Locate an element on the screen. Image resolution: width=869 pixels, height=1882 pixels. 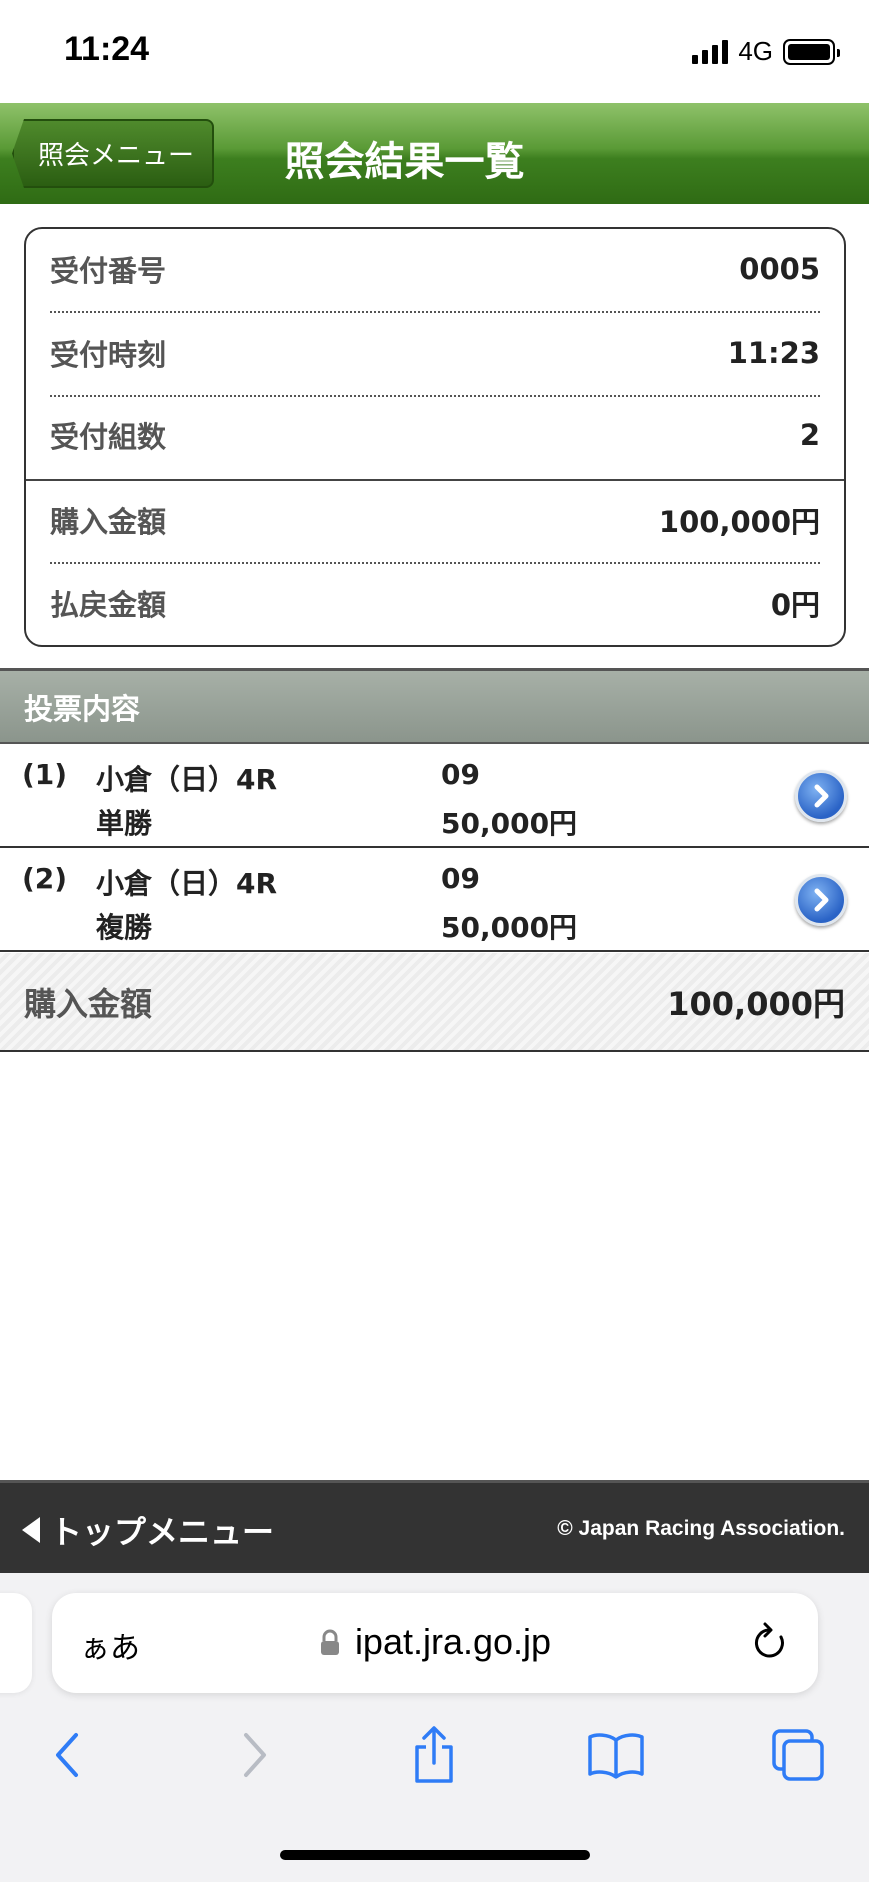
footer: トップメニュー © Japan Racing Association. is located at coordinates (434, 1526).